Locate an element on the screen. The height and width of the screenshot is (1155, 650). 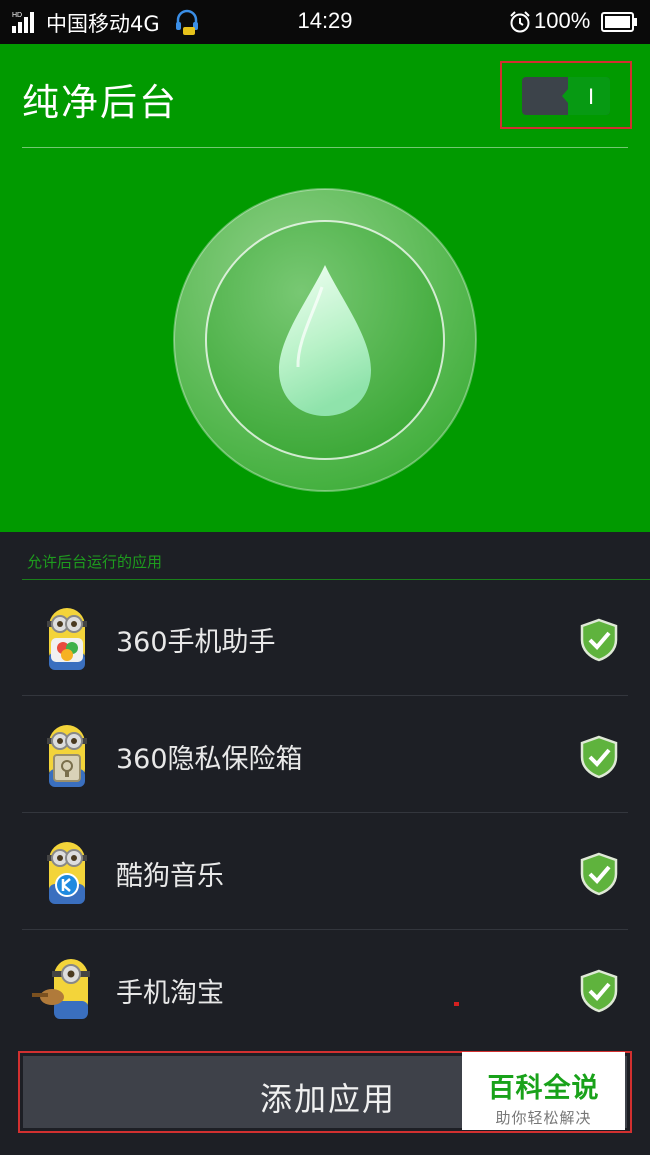
watermark-title: 百科全说 is located at coordinates (543, 1088).